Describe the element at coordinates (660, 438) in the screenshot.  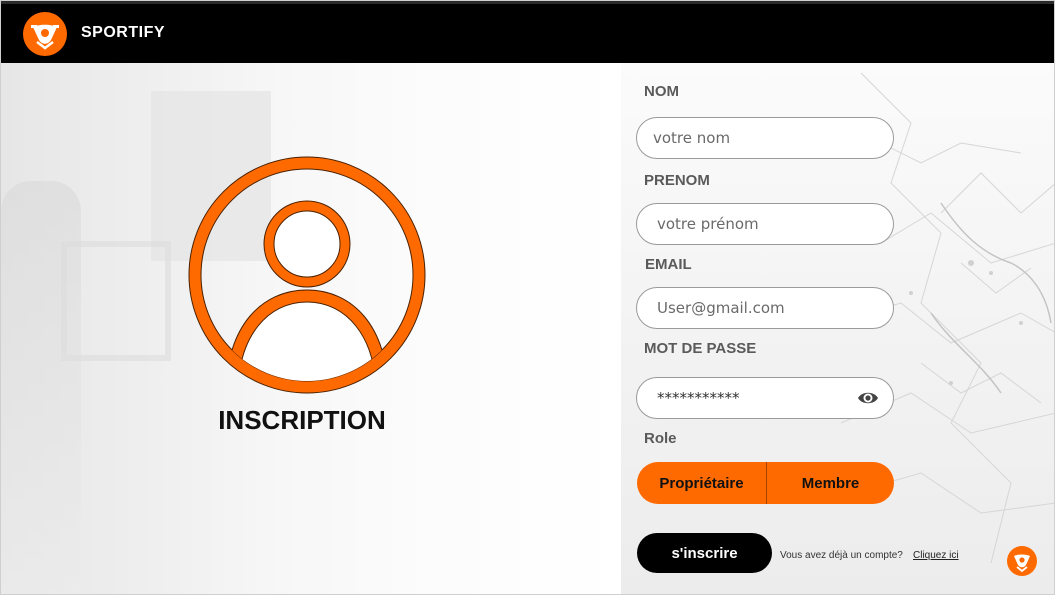
I see `role-label: Role` at that location.